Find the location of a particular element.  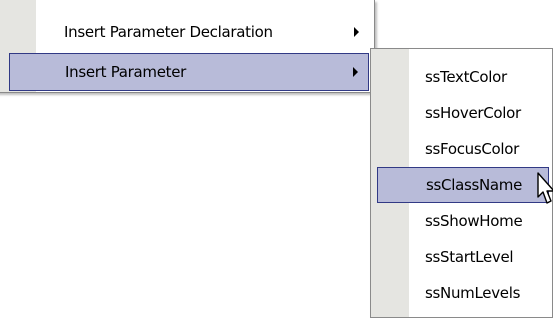

submenu-item-ssshowhome: ssShowHome is located at coordinates (463, 221).